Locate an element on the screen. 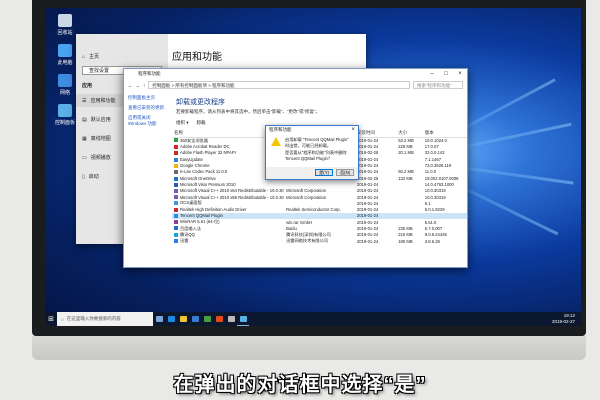  program-publisher: 迅雷网络技术有限公司 is located at coordinates (307, 241).